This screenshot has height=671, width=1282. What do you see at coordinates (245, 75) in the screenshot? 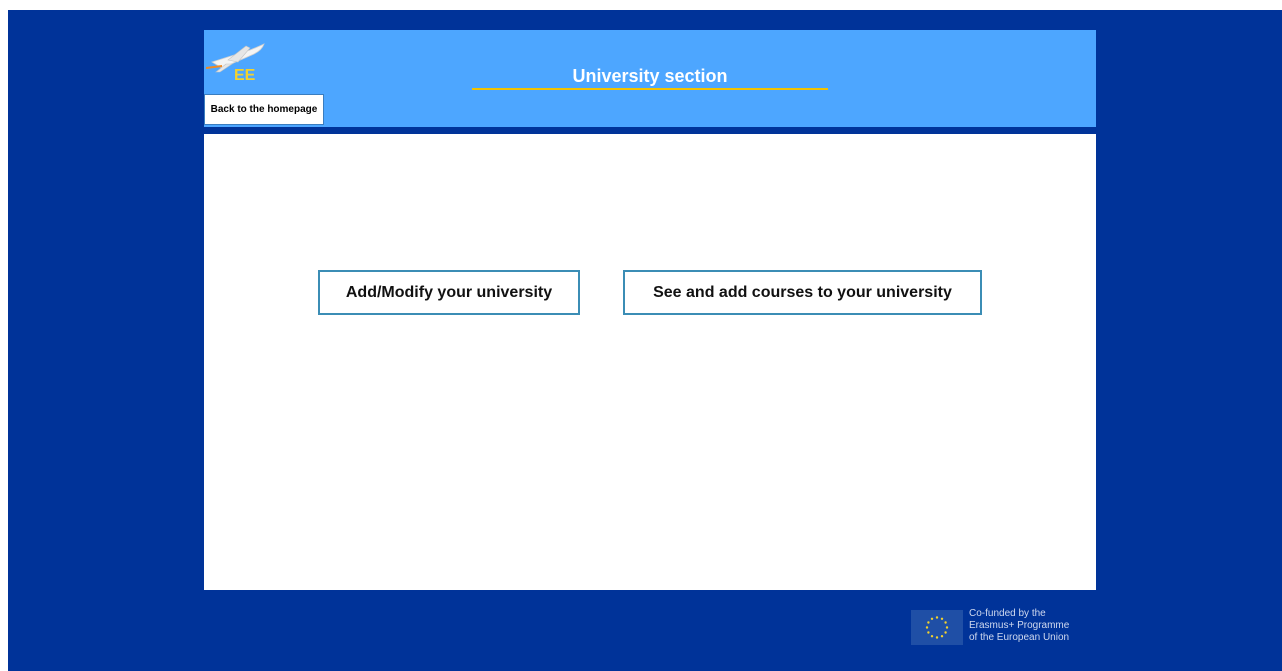
I see `svg-text: EE` at bounding box center [245, 75].